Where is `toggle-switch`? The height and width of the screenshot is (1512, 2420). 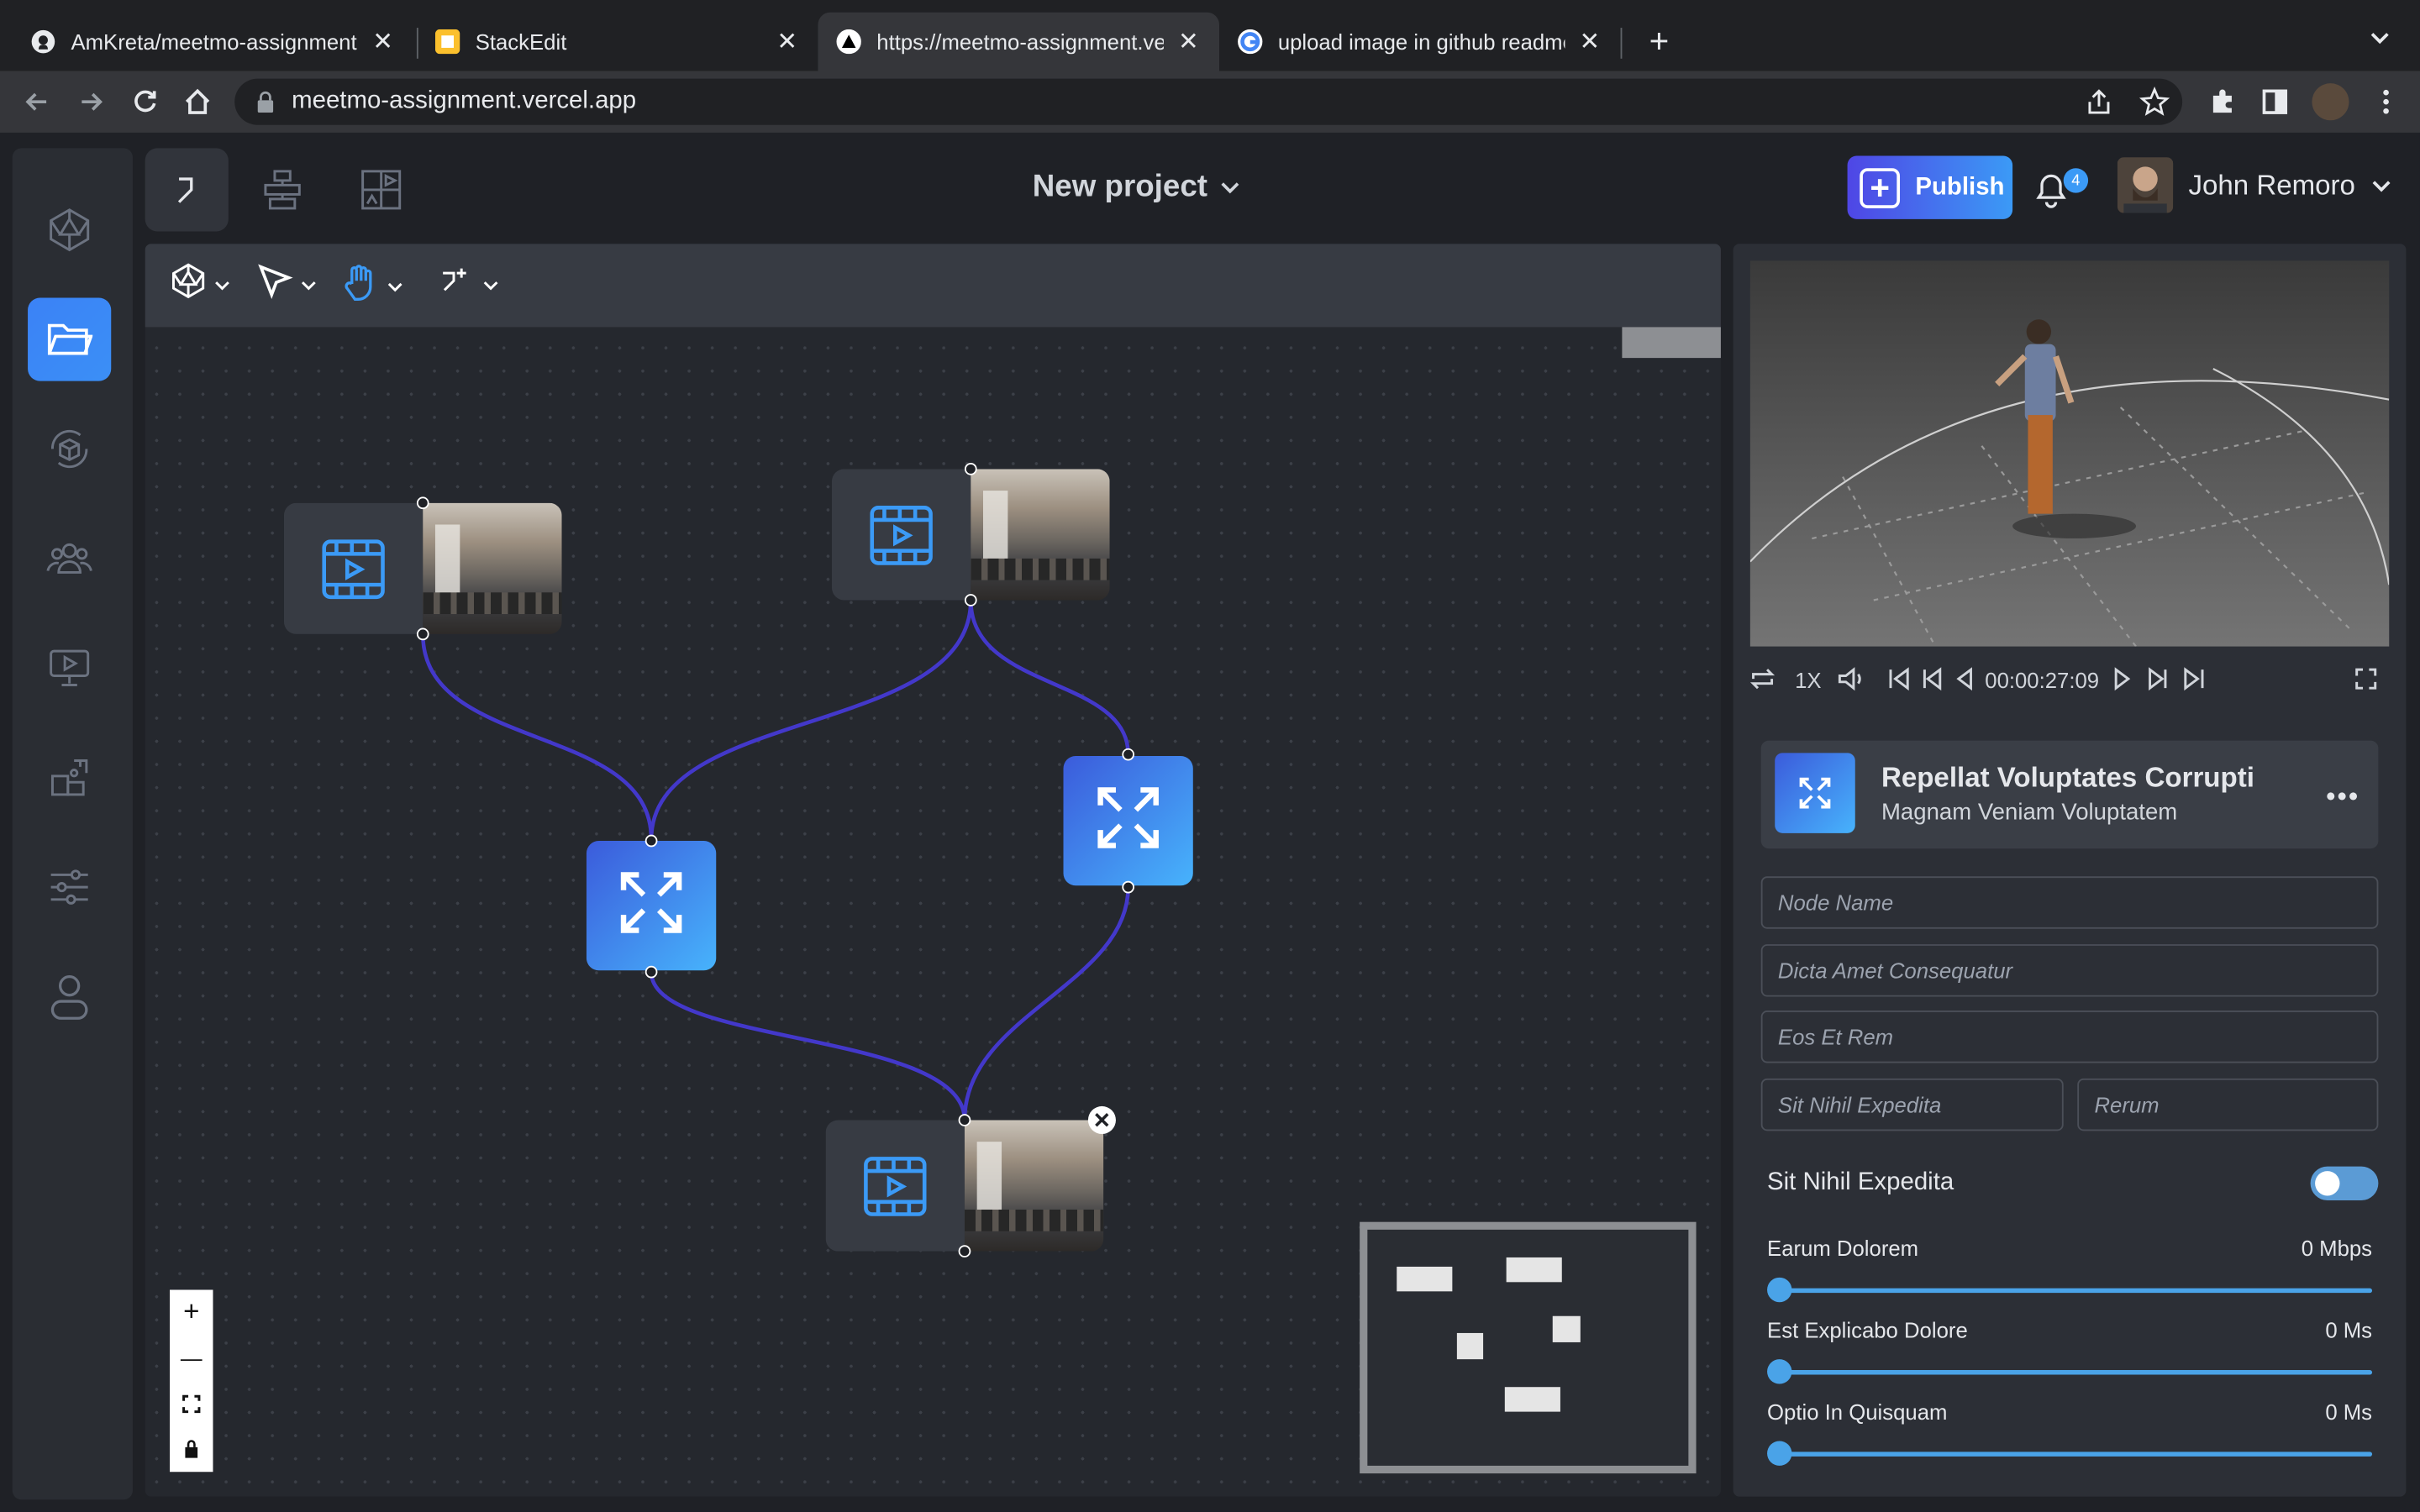 toggle-switch is located at coordinates (2344, 1183).